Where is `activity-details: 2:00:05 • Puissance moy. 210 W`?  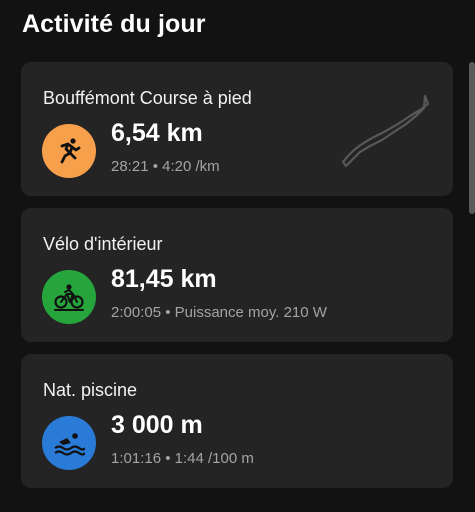 activity-details: 2:00:05 • Puissance moy. 210 W is located at coordinates (219, 312).